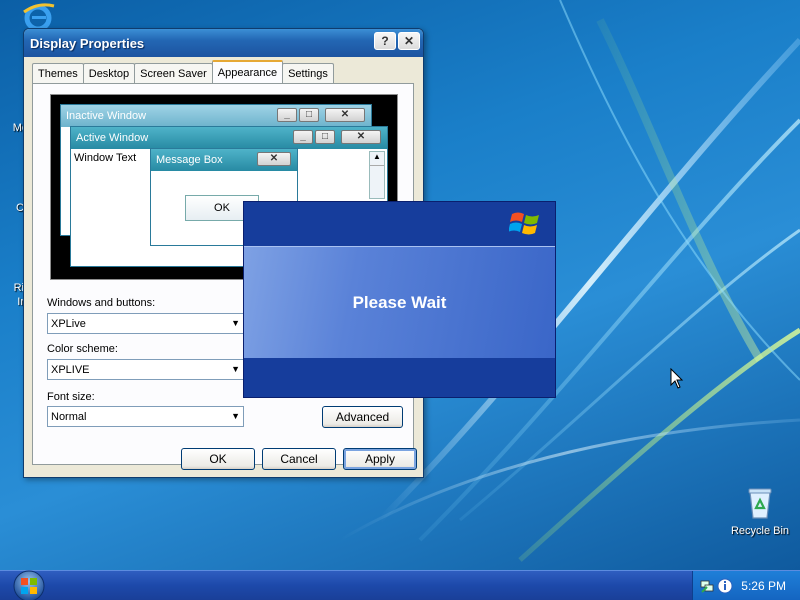 This screenshot has height=600, width=800. What do you see at coordinates (109, 73) in the screenshot?
I see `tab-desktop: Desktop` at bounding box center [109, 73].